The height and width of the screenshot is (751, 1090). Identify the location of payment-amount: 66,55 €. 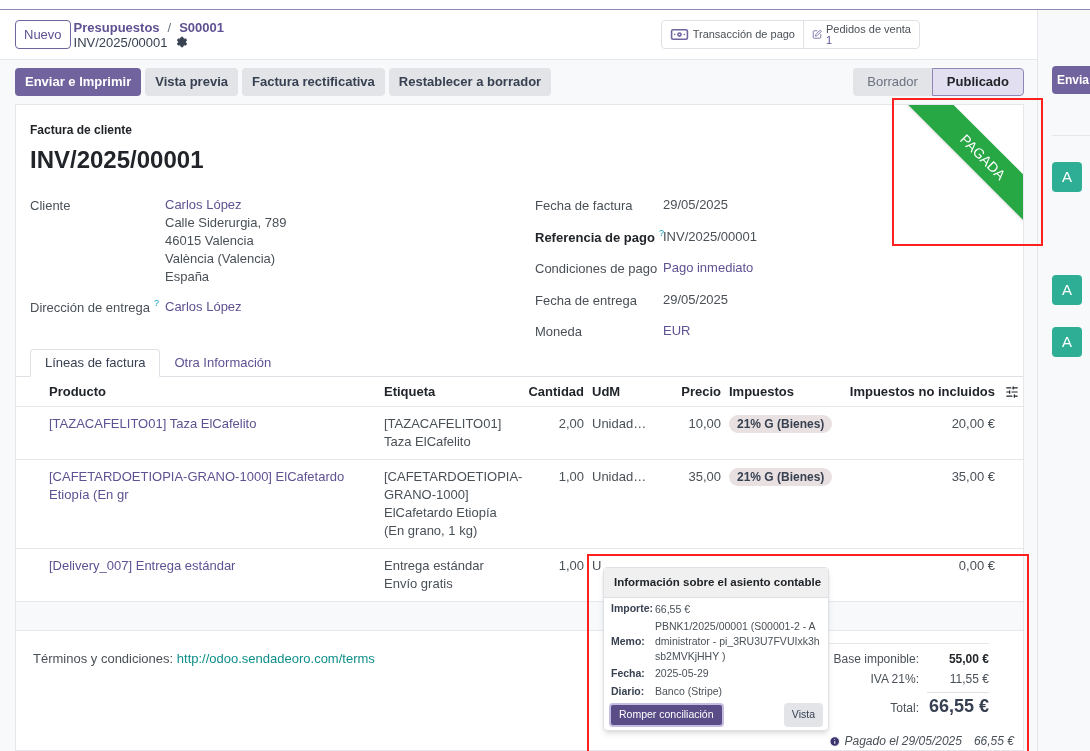
(993, 741).